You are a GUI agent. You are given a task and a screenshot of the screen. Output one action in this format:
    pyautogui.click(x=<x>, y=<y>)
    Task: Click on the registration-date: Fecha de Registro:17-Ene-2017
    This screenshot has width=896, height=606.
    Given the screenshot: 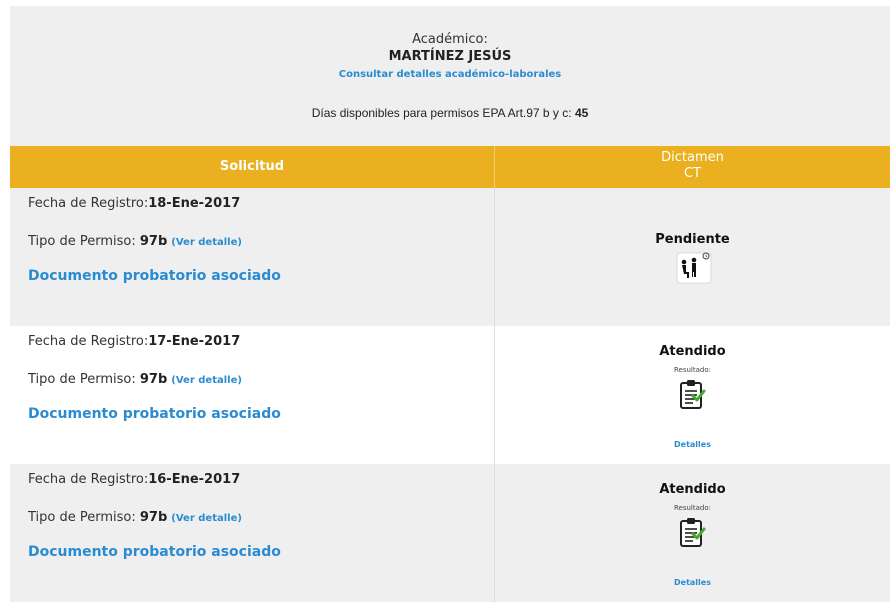 What is the action you would take?
    pyautogui.click(x=134, y=341)
    